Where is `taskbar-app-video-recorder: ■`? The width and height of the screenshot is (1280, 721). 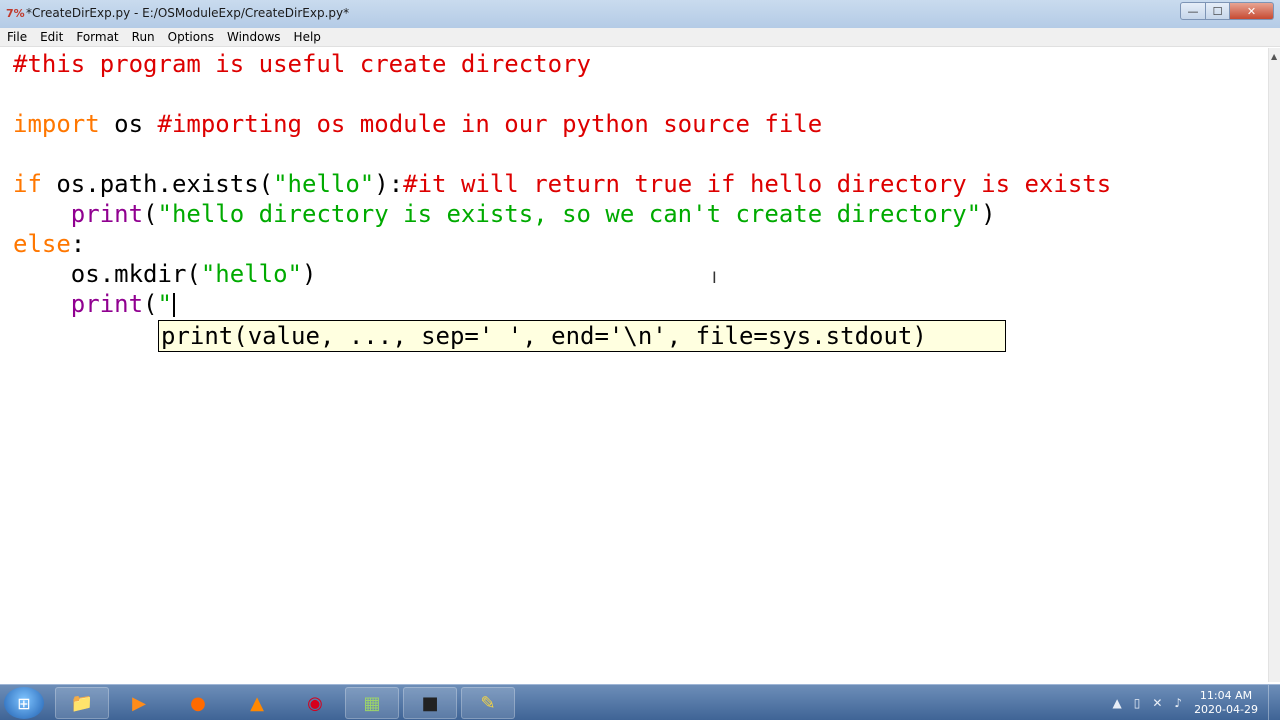 taskbar-app-video-recorder: ■ is located at coordinates (430, 703).